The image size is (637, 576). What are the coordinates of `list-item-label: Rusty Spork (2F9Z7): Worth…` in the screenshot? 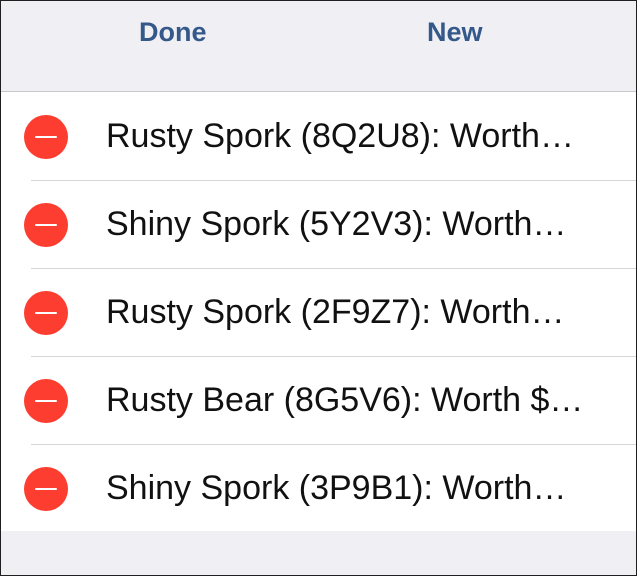 It's located at (335, 312).